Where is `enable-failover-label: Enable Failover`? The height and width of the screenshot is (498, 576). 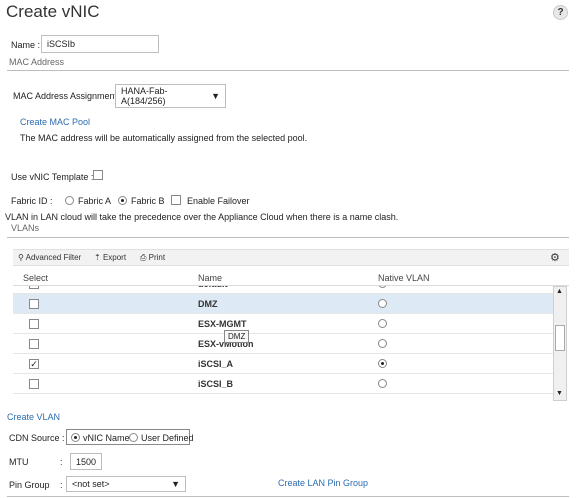
enable-failover-label: Enable Failover is located at coordinates (218, 201).